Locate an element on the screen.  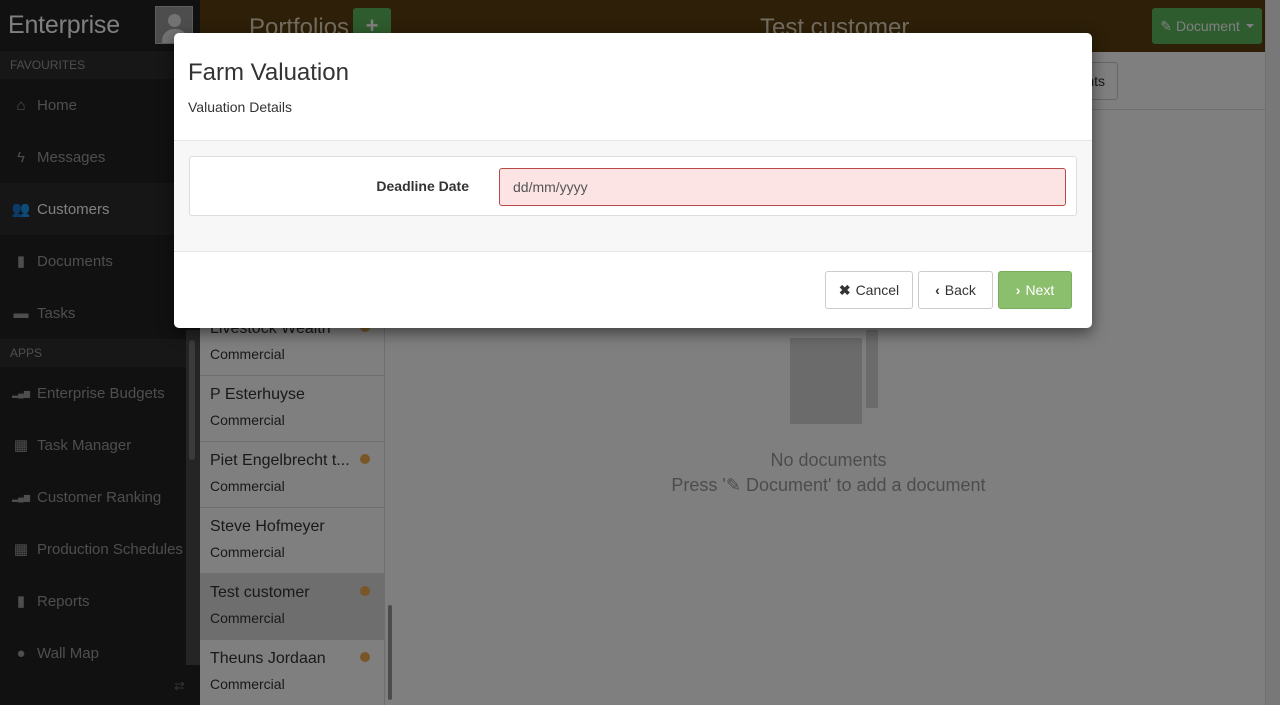
modal-footer: ✖ Cancel ‹ Back › Next is located at coordinates (633, 290).